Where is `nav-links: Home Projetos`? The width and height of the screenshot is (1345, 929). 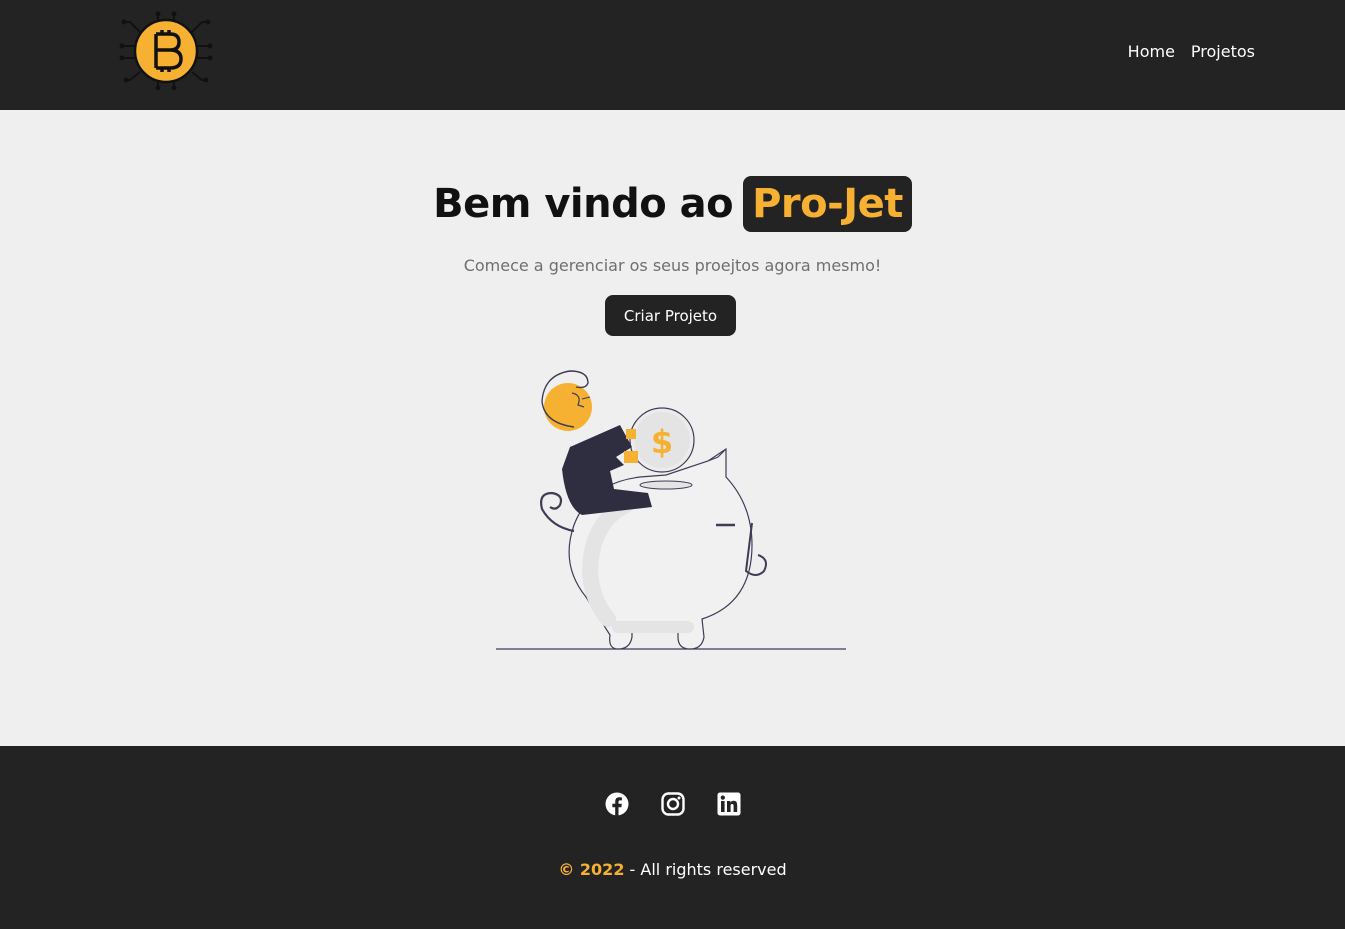 nav-links: Home Projetos is located at coordinates (1191, 51).